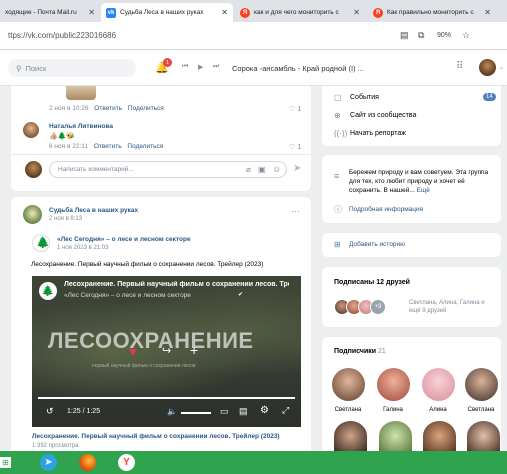  What do you see at coordinates (459, 66) in the screenshot?
I see `apps-grid-icon: ⠿` at bounding box center [459, 66].